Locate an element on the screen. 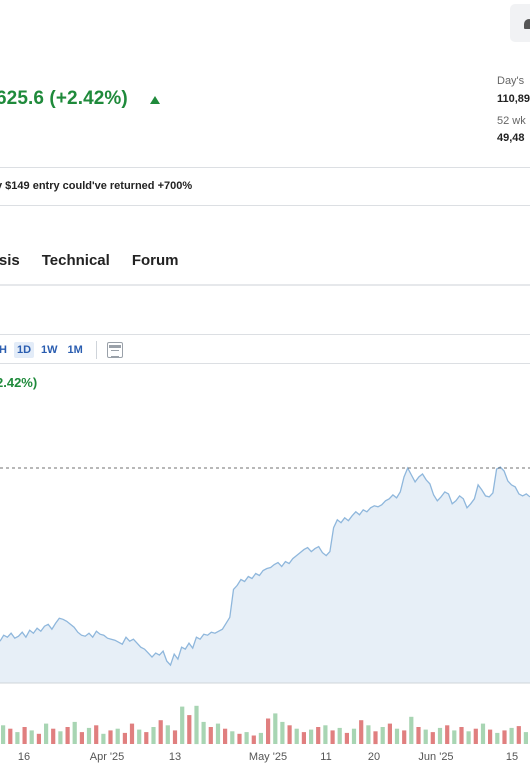 This screenshot has width=530, height=776. timeframe-hour-button: H is located at coordinates (5, 350).